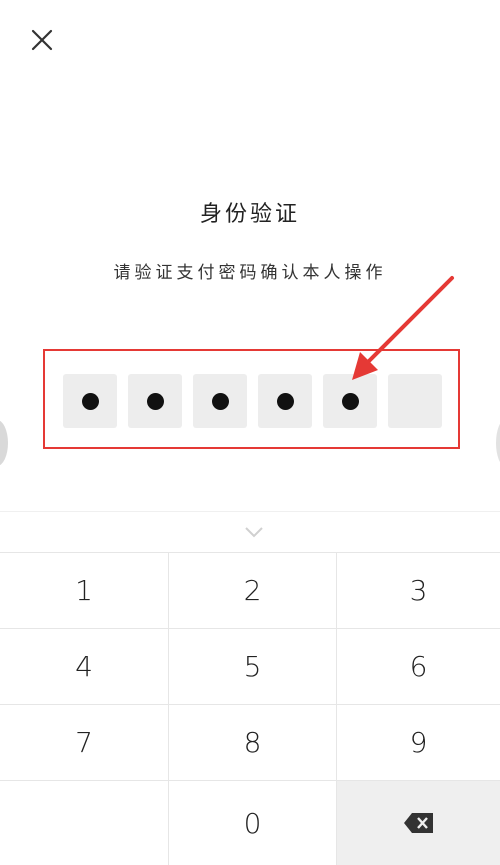  Describe the element at coordinates (249, 214) in the screenshot. I see `page-title: 身份验证` at that location.